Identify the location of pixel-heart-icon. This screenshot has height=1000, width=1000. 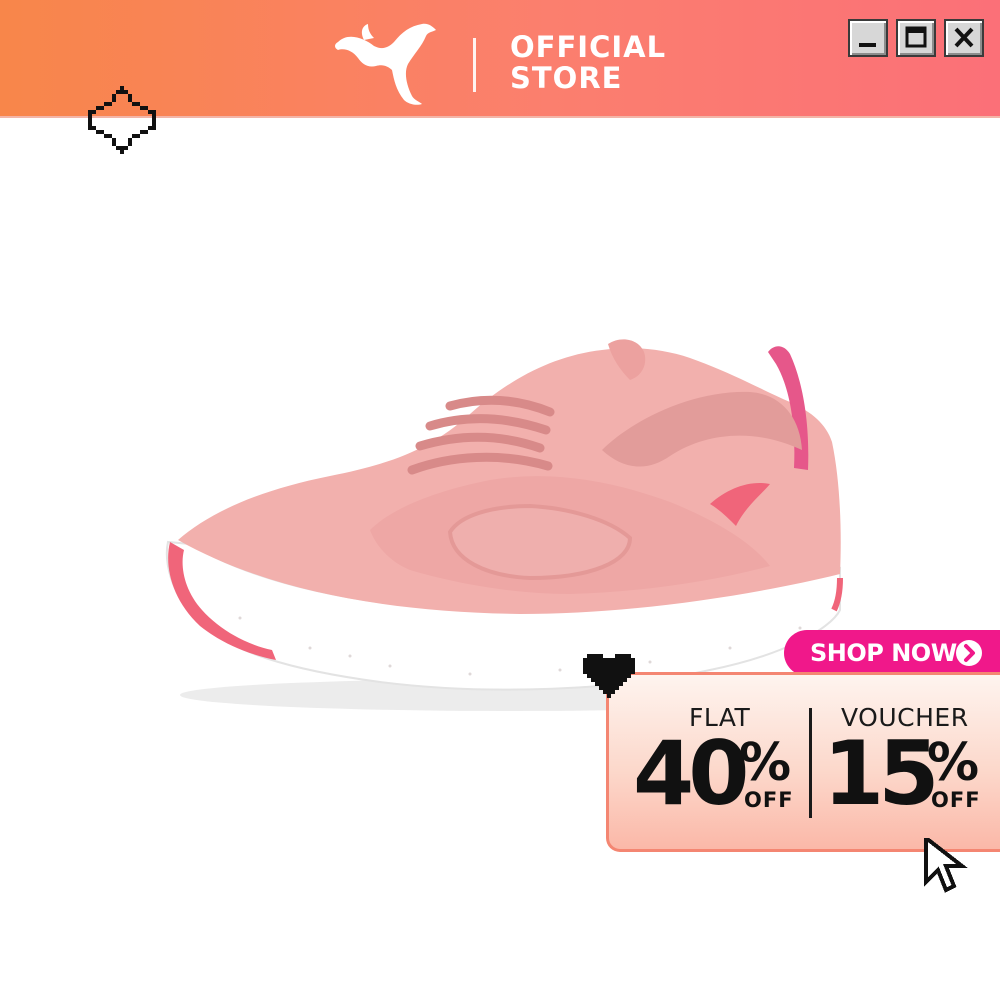
(609, 676).